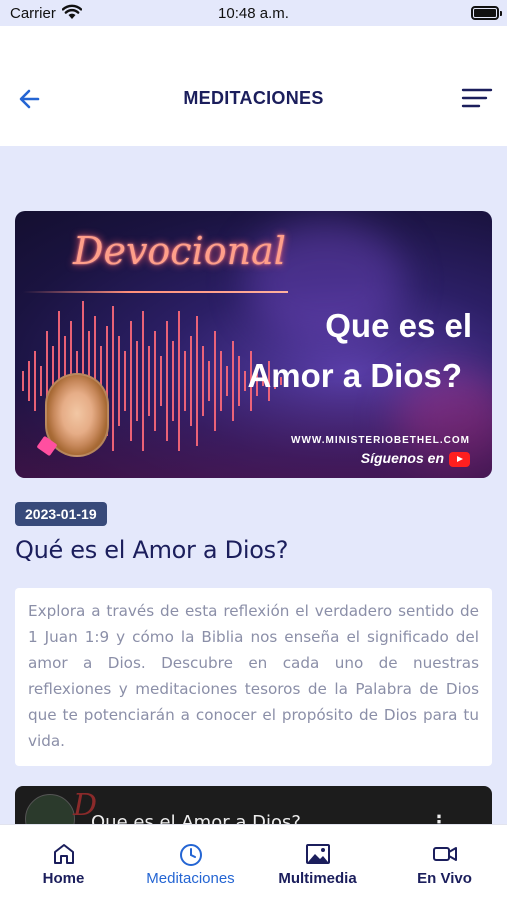 The height and width of the screenshot is (900, 507). I want to click on banner-follow-text: Síguenos en, so click(402, 458).